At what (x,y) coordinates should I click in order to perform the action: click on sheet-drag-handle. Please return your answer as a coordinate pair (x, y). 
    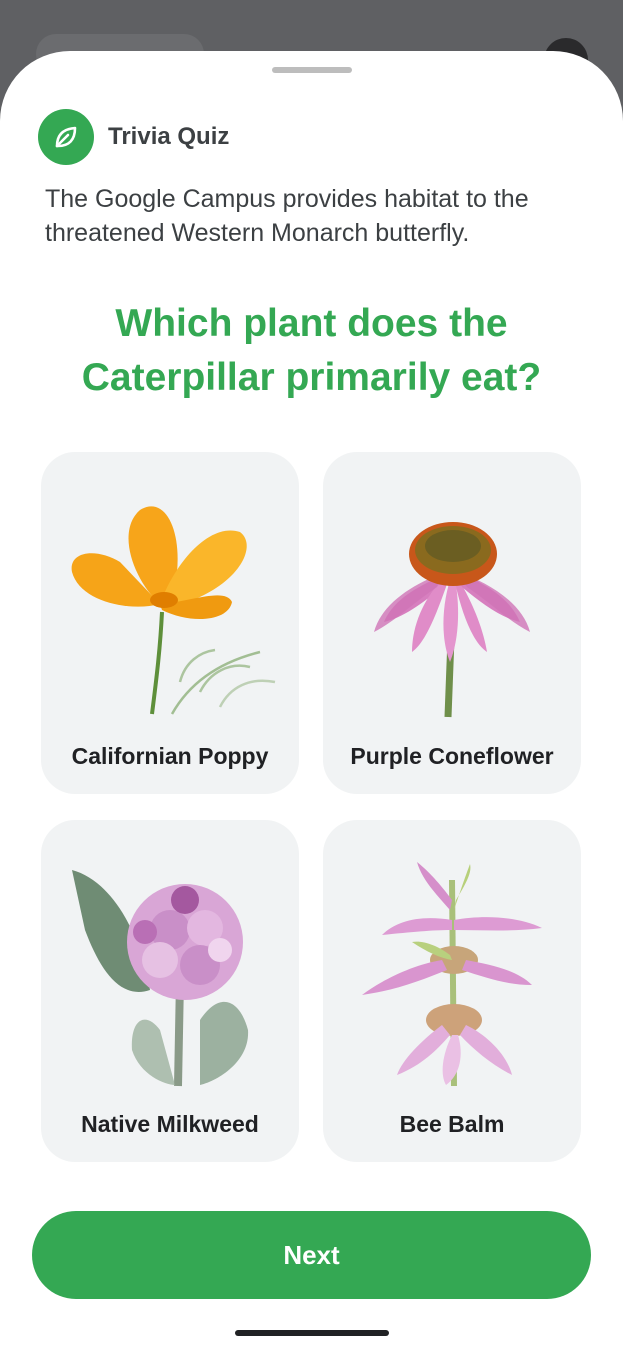
    Looking at the image, I should click on (312, 70).